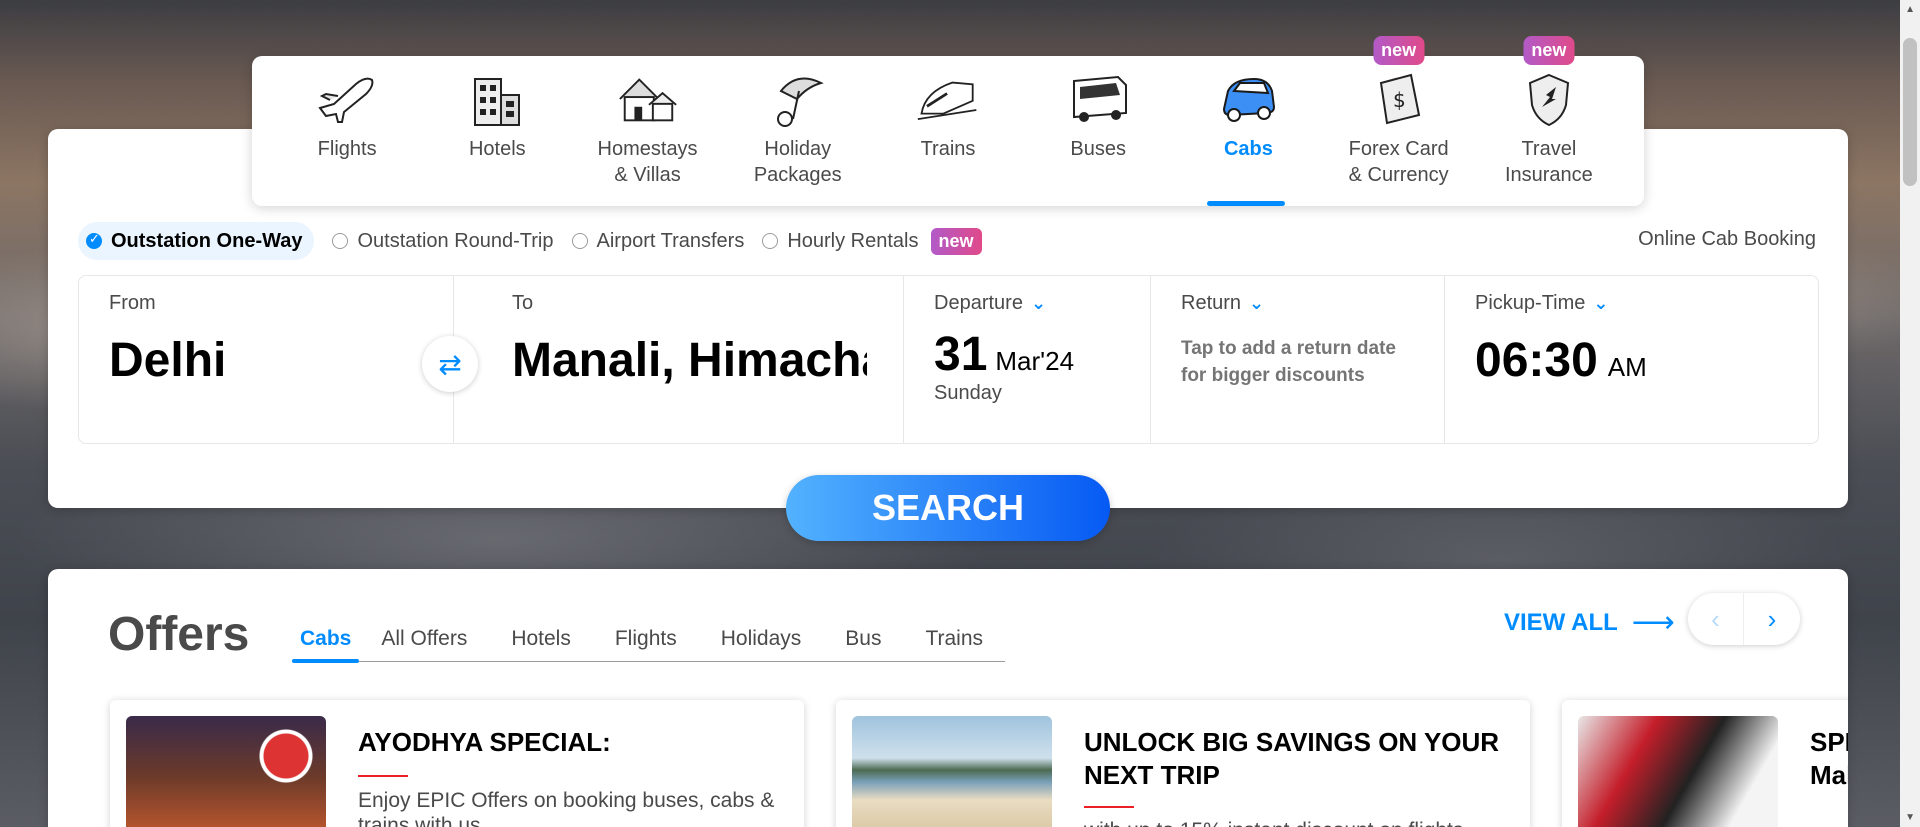 Image resolution: width=1920 pixels, height=827 pixels. Describe the element at coordinates (1027, 303) in the screenshot. I see `departure-label: Departure ⌄` at that location.